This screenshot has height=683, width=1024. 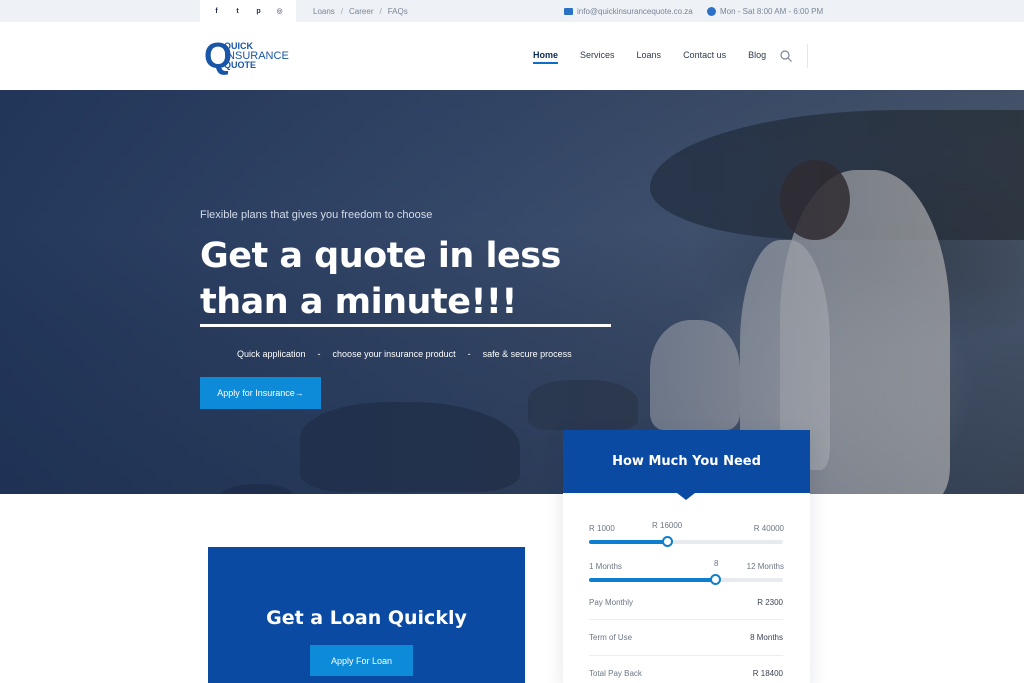 I want to click on pay-monthly-value: R 2300, so click(x=770, y=602).